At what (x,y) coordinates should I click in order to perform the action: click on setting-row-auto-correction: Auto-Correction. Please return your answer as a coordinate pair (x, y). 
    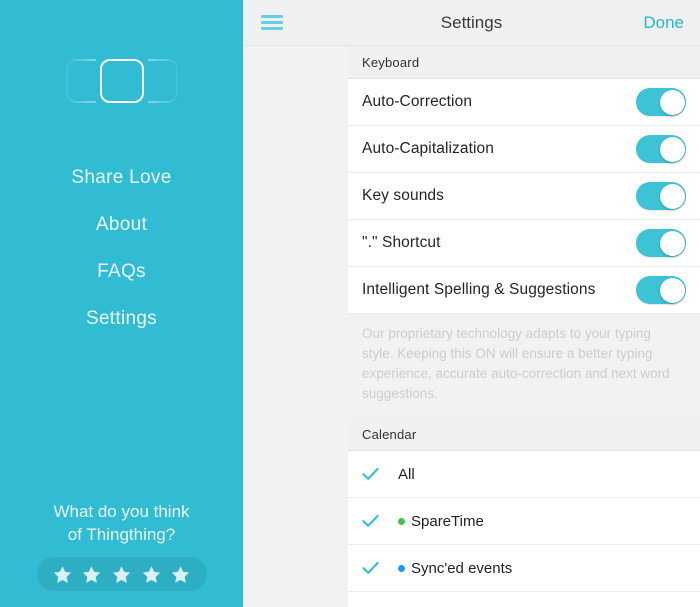
    Looking at the image, I should click on (524, 102).